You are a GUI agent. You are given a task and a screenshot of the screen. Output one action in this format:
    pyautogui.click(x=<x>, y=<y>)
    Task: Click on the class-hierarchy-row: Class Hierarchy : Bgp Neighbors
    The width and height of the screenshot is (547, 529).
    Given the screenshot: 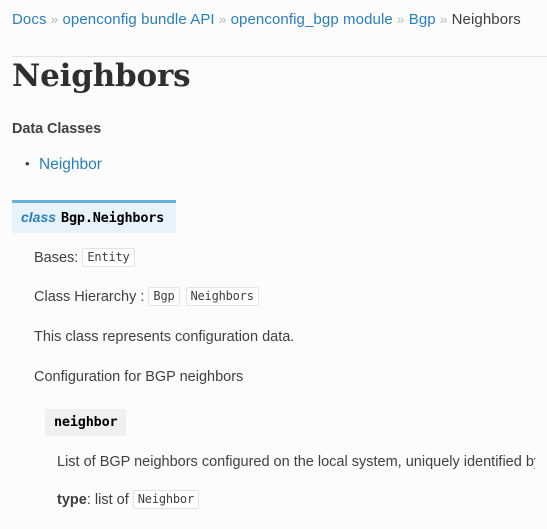 What is the action you would take?
    pyautogui.click(x=284, y=297)
    